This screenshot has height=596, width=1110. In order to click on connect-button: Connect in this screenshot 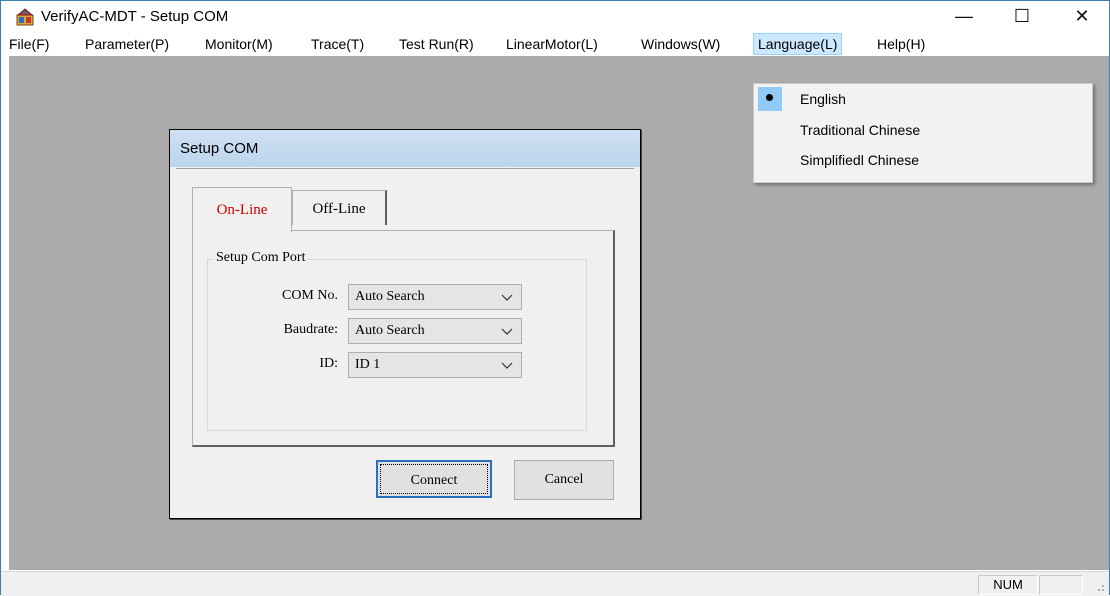, I will do `click(434, 479)`.